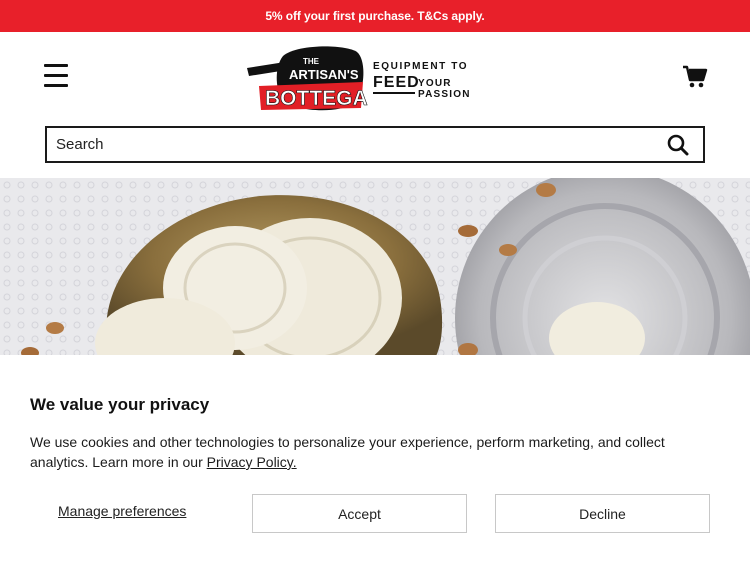 This screenshot has height=563, width=750. I want to click on svg-text: BOTTEGA, so click(316, 98).